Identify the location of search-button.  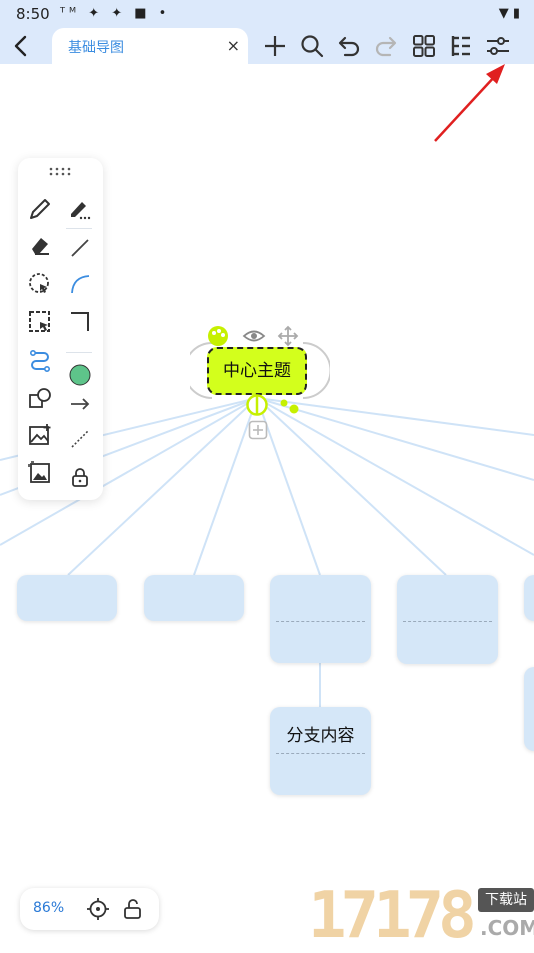
(312, 46).